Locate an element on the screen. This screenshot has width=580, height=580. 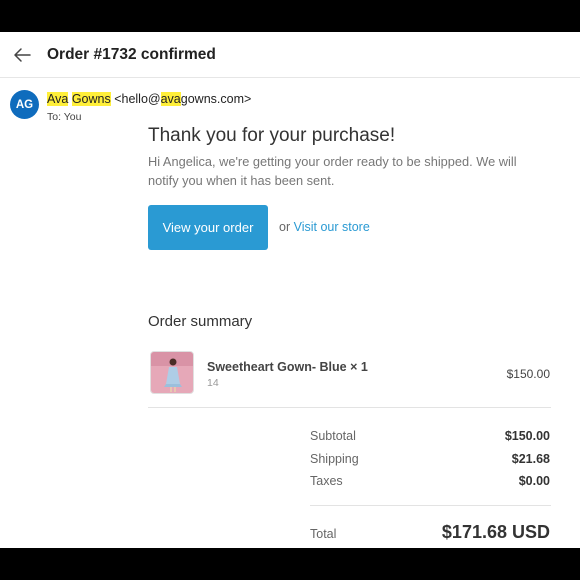
taxes-value: $0.00 is located at coordinates (534, 481).